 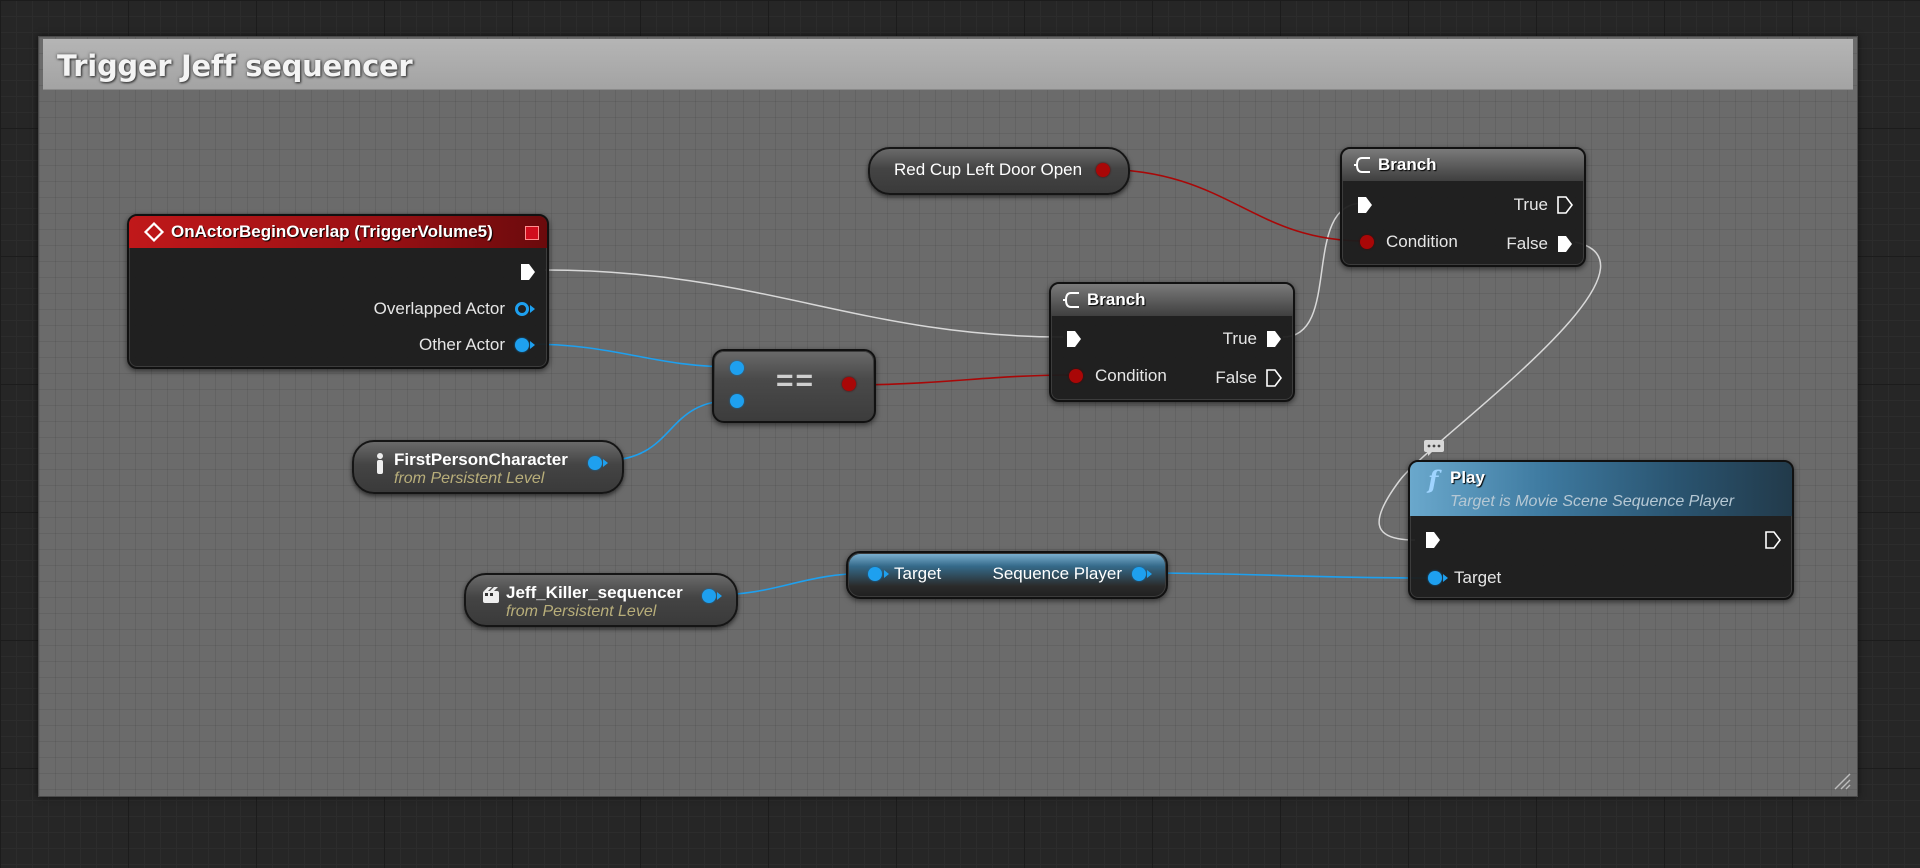 I want to click on play-exec-in-pin-icon, so click(x=1433, y=540).